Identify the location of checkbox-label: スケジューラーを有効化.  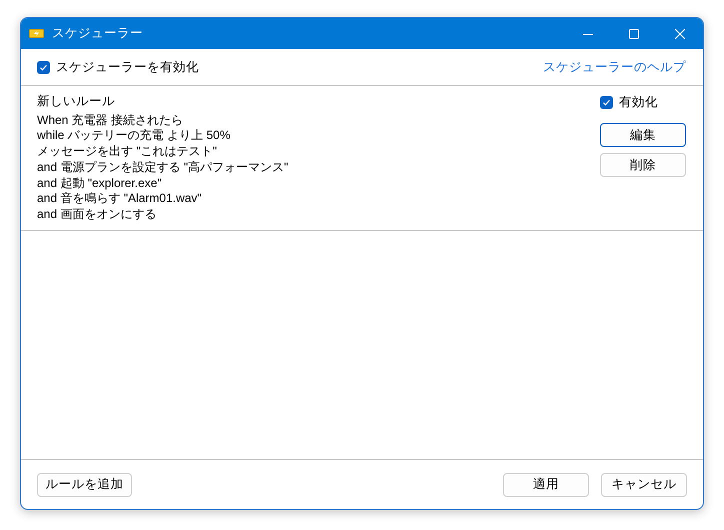
(127, 67).